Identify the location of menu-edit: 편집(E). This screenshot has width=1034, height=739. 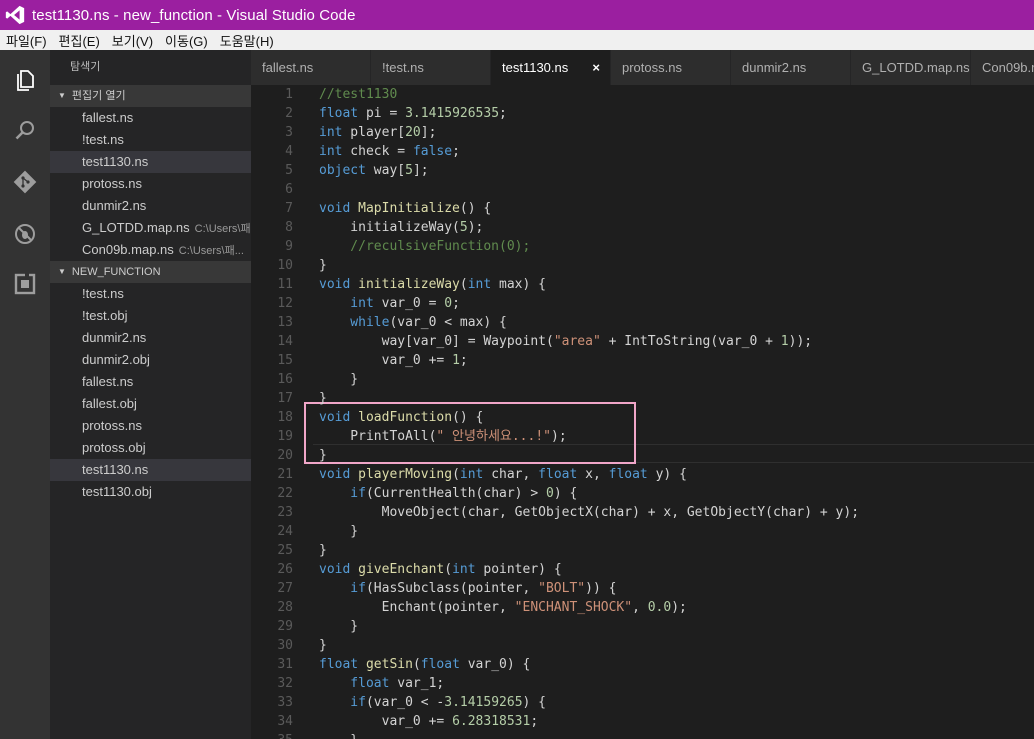
(79, 40).